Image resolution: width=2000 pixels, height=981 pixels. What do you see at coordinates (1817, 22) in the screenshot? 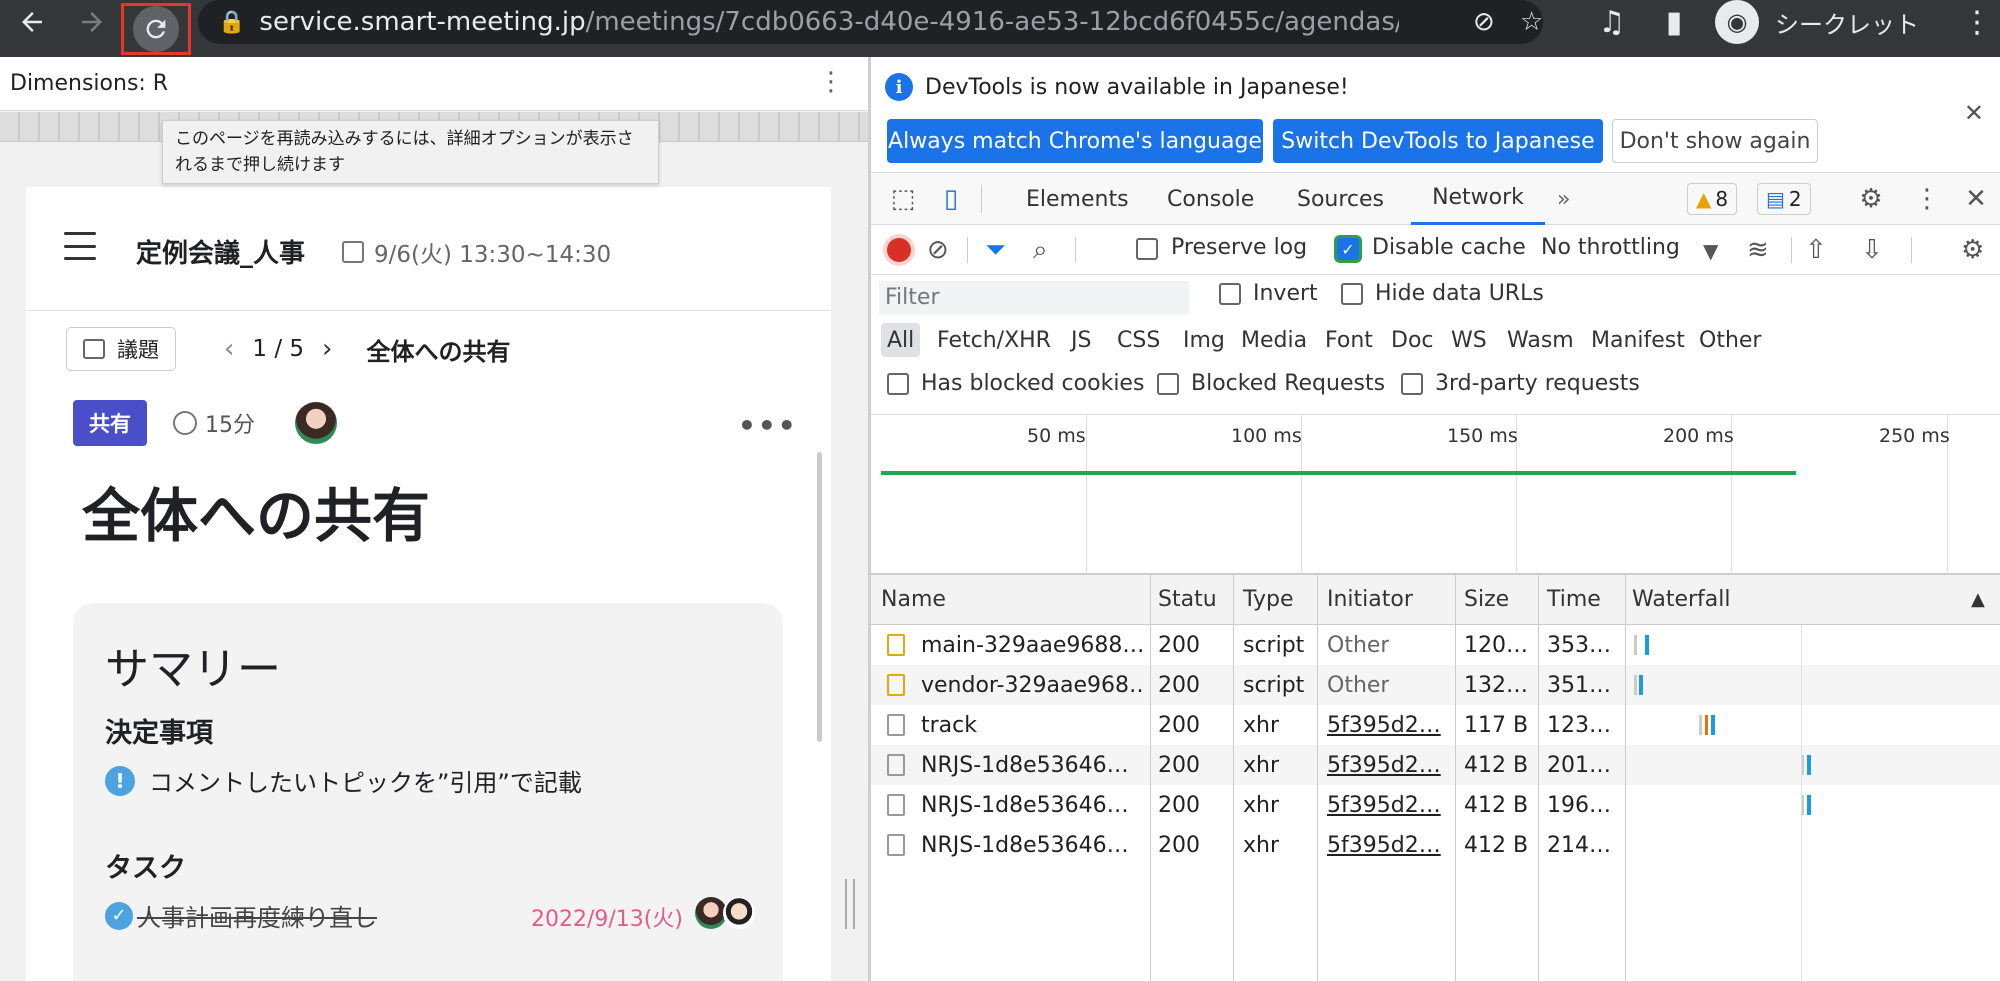
I see `incognito-profile: ◉ シークレット` at bounding box center [1817, 22].